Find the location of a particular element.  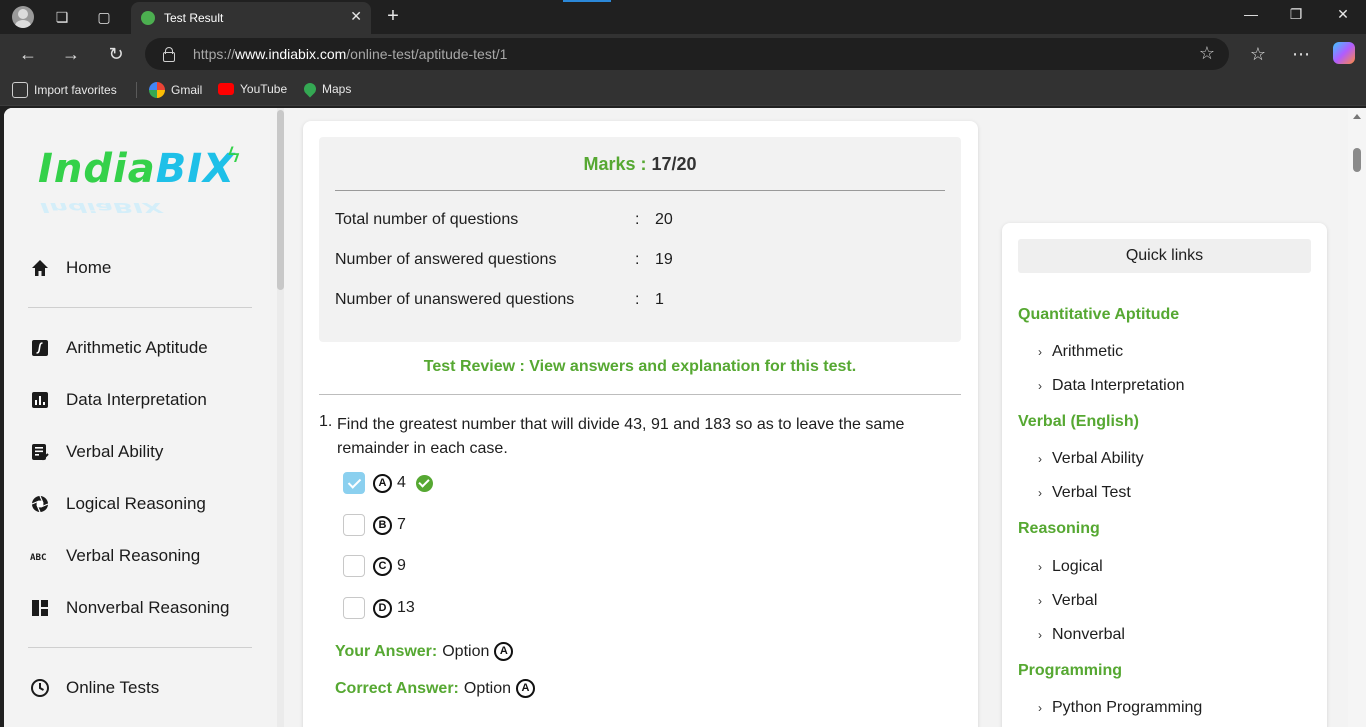

function-icon is located at coordinates (40, 348).